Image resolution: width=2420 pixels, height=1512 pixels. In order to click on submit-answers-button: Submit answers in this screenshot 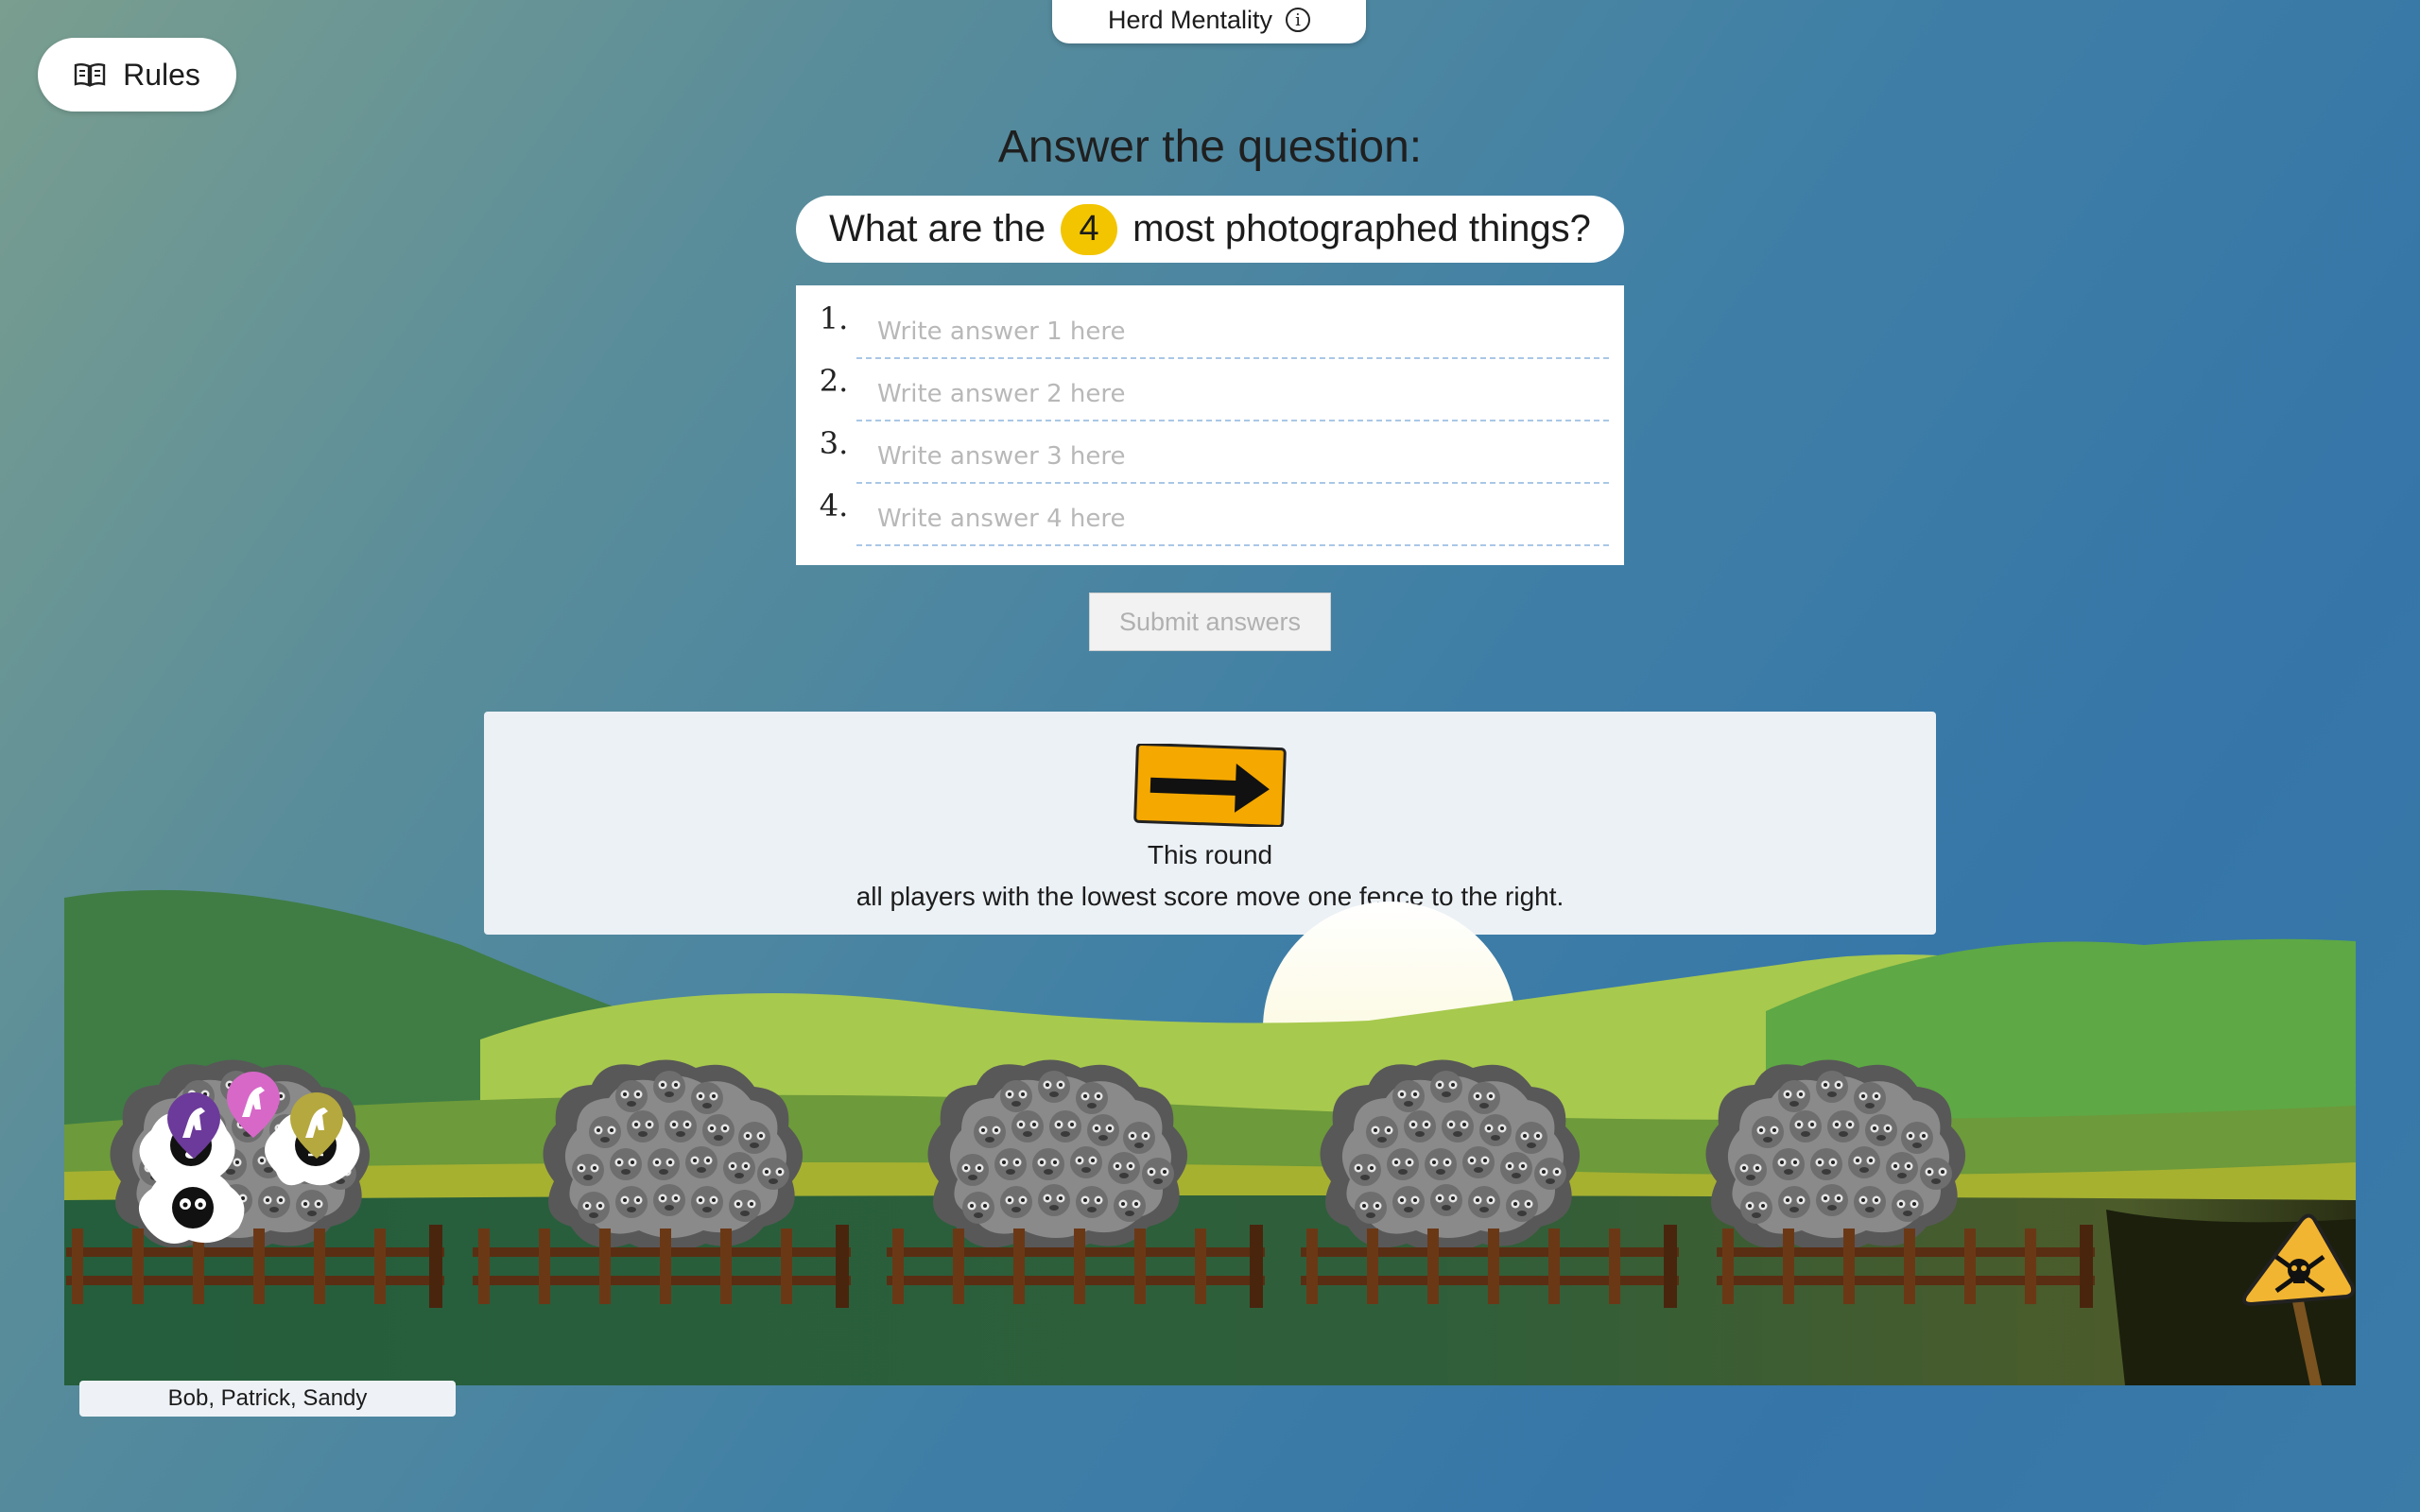, I will do `click(1210, 622)`.